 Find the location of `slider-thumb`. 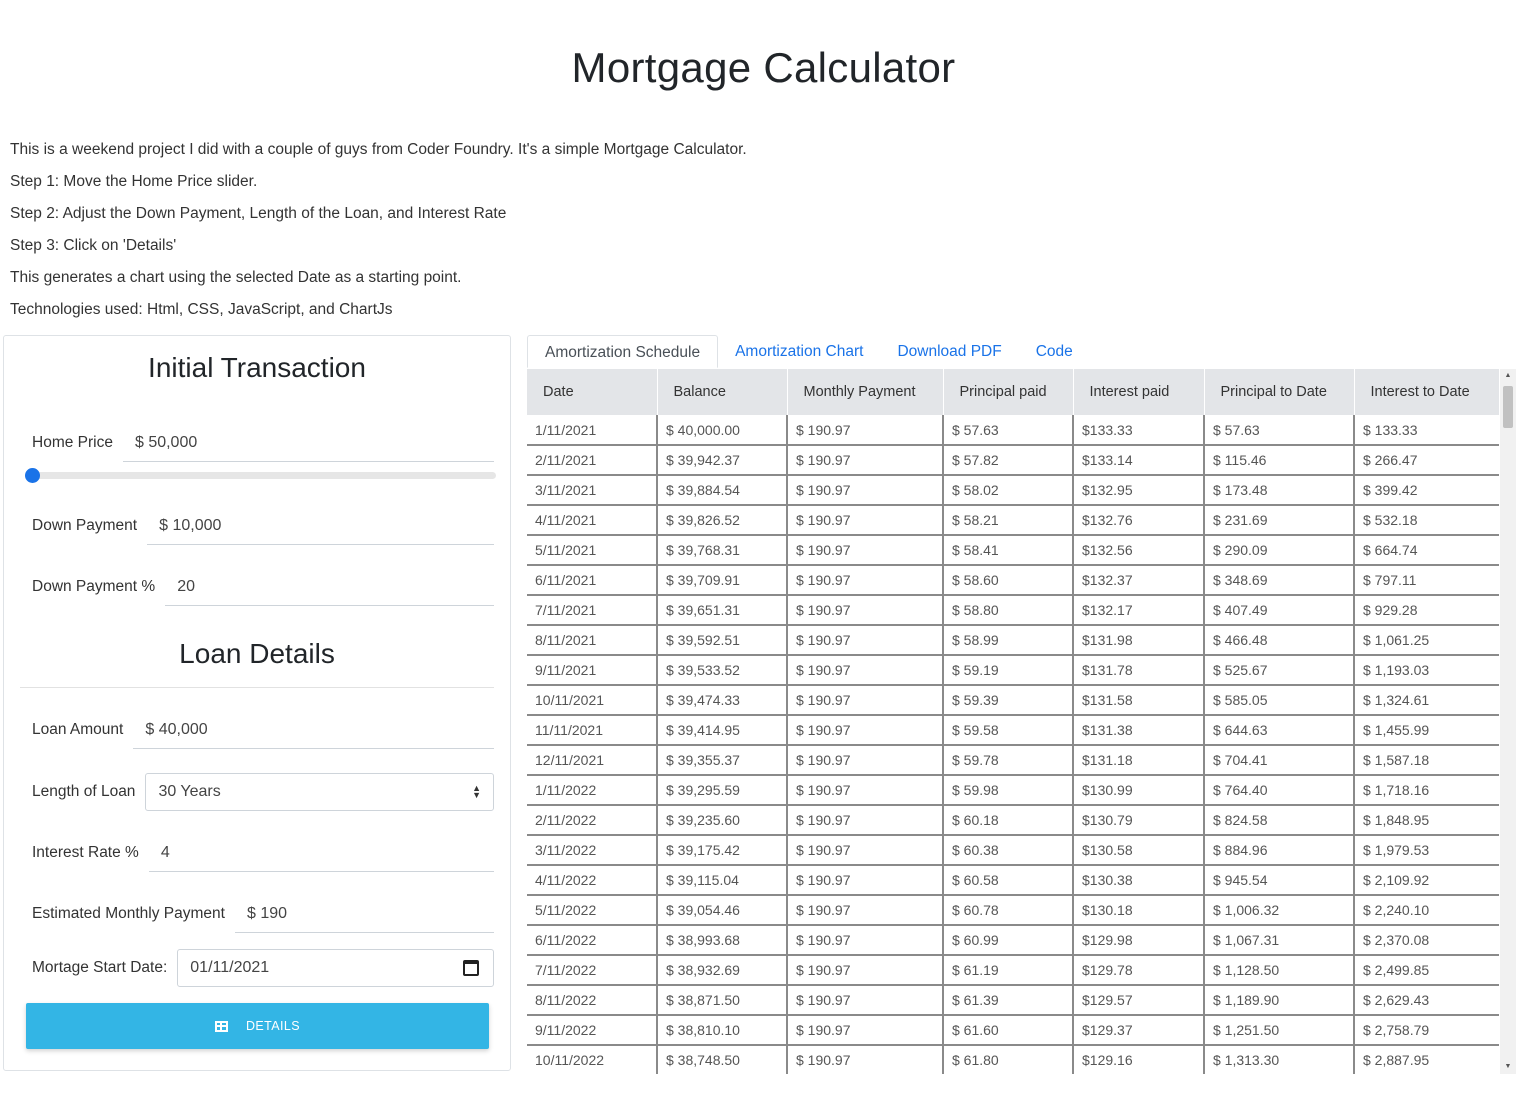

slider-thumb is located at coordinates (32, 475).